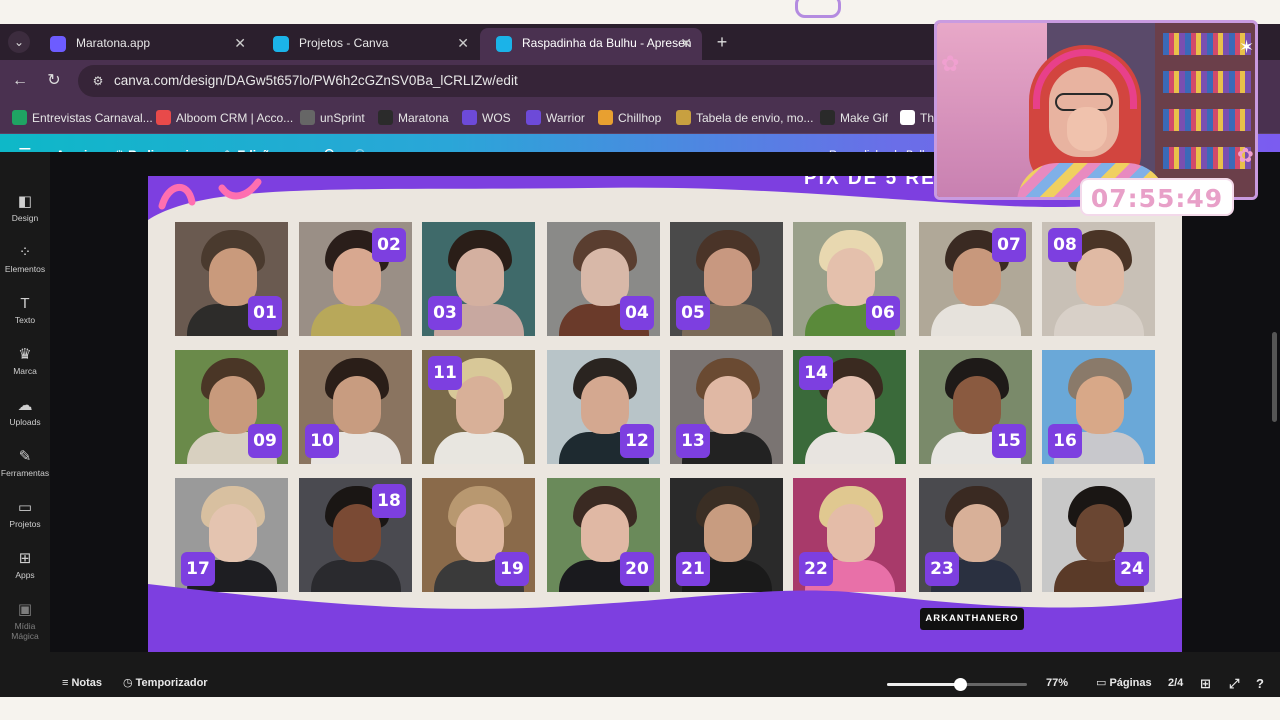  Describe the element at coordinates (1260, 683) in the screenshot. I see `help-icon: ?` at that location.